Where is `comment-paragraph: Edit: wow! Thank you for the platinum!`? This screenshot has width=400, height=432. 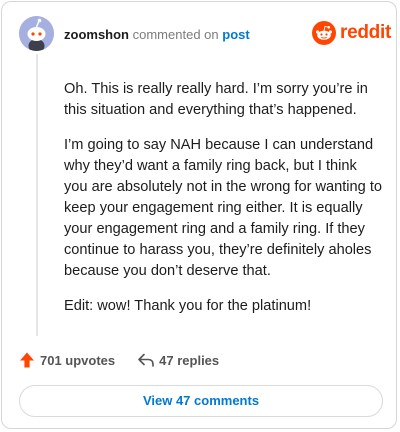 comment-paragraph: Edit: wow! Thank you for the platinum! is located at coordinates (188, 306).